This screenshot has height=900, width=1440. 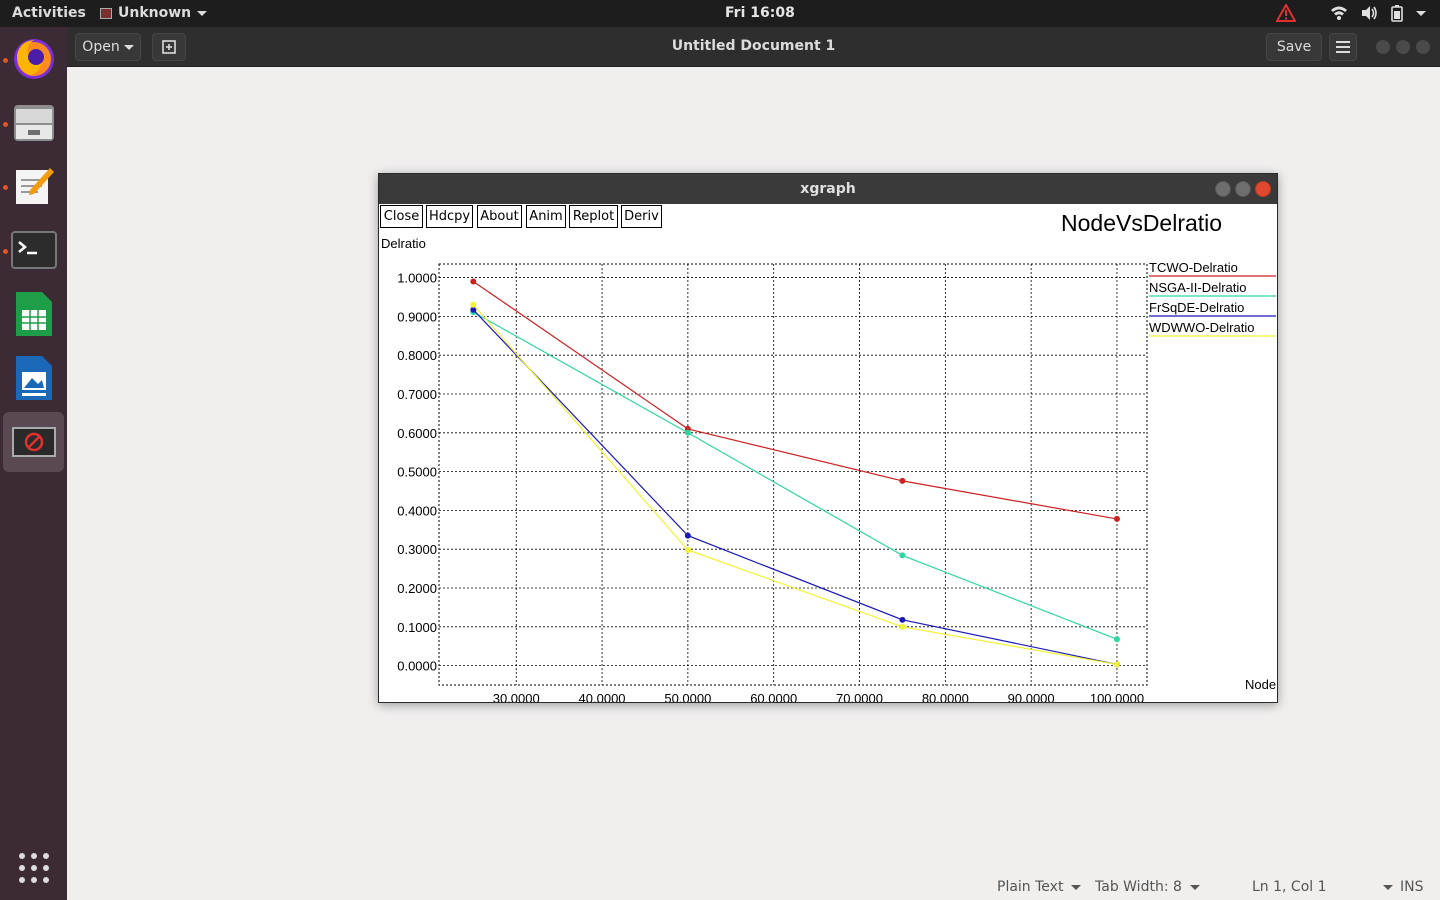 What do you see at coordinates (753, 886) in the screenshot?
I see `status-bar: Plain Text Tab Width: 8 Ln 1, Col 1 INS` at bounding box center [753, 886].